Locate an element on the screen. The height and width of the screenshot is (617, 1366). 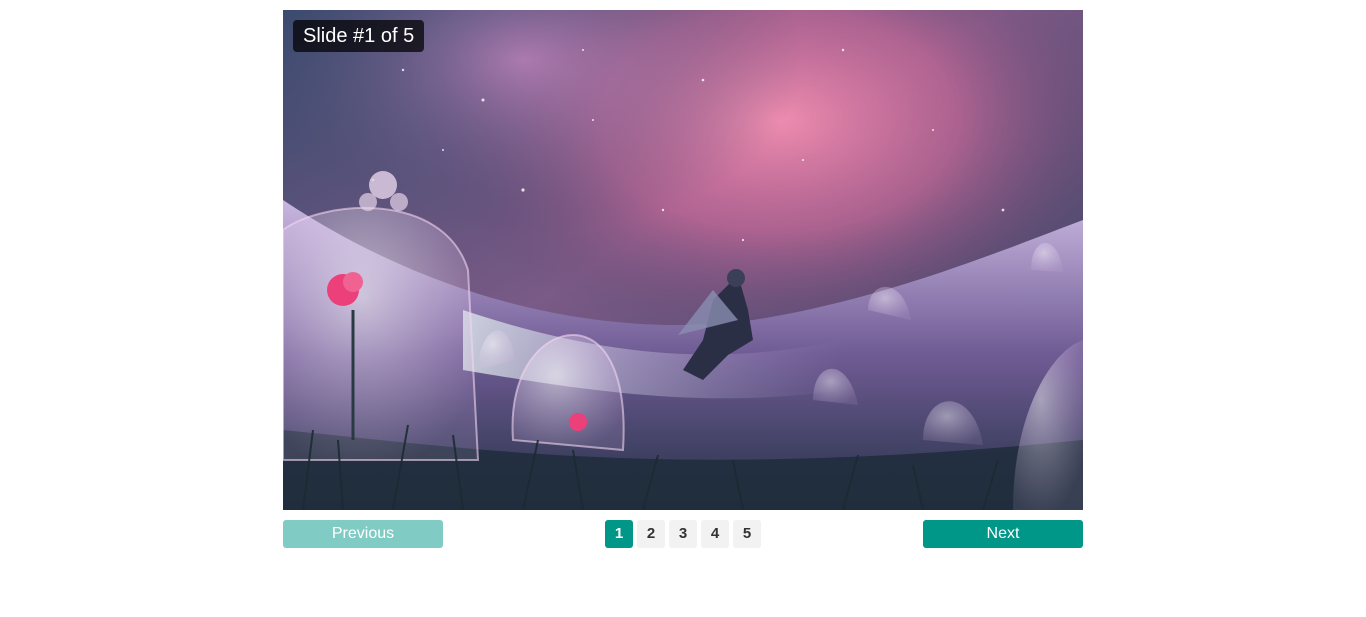
page-button-2: 2 is located at coordinates (651, 534).